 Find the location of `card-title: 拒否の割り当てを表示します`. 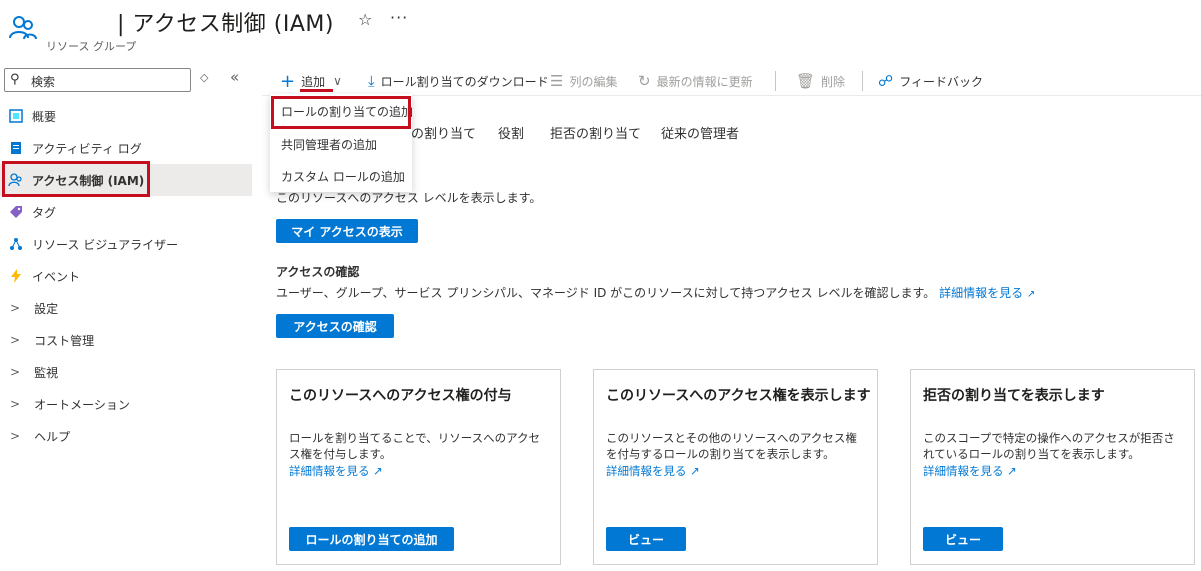

card-title: 拒否の割り当てを表示します is located at coordinates (1014, 396).